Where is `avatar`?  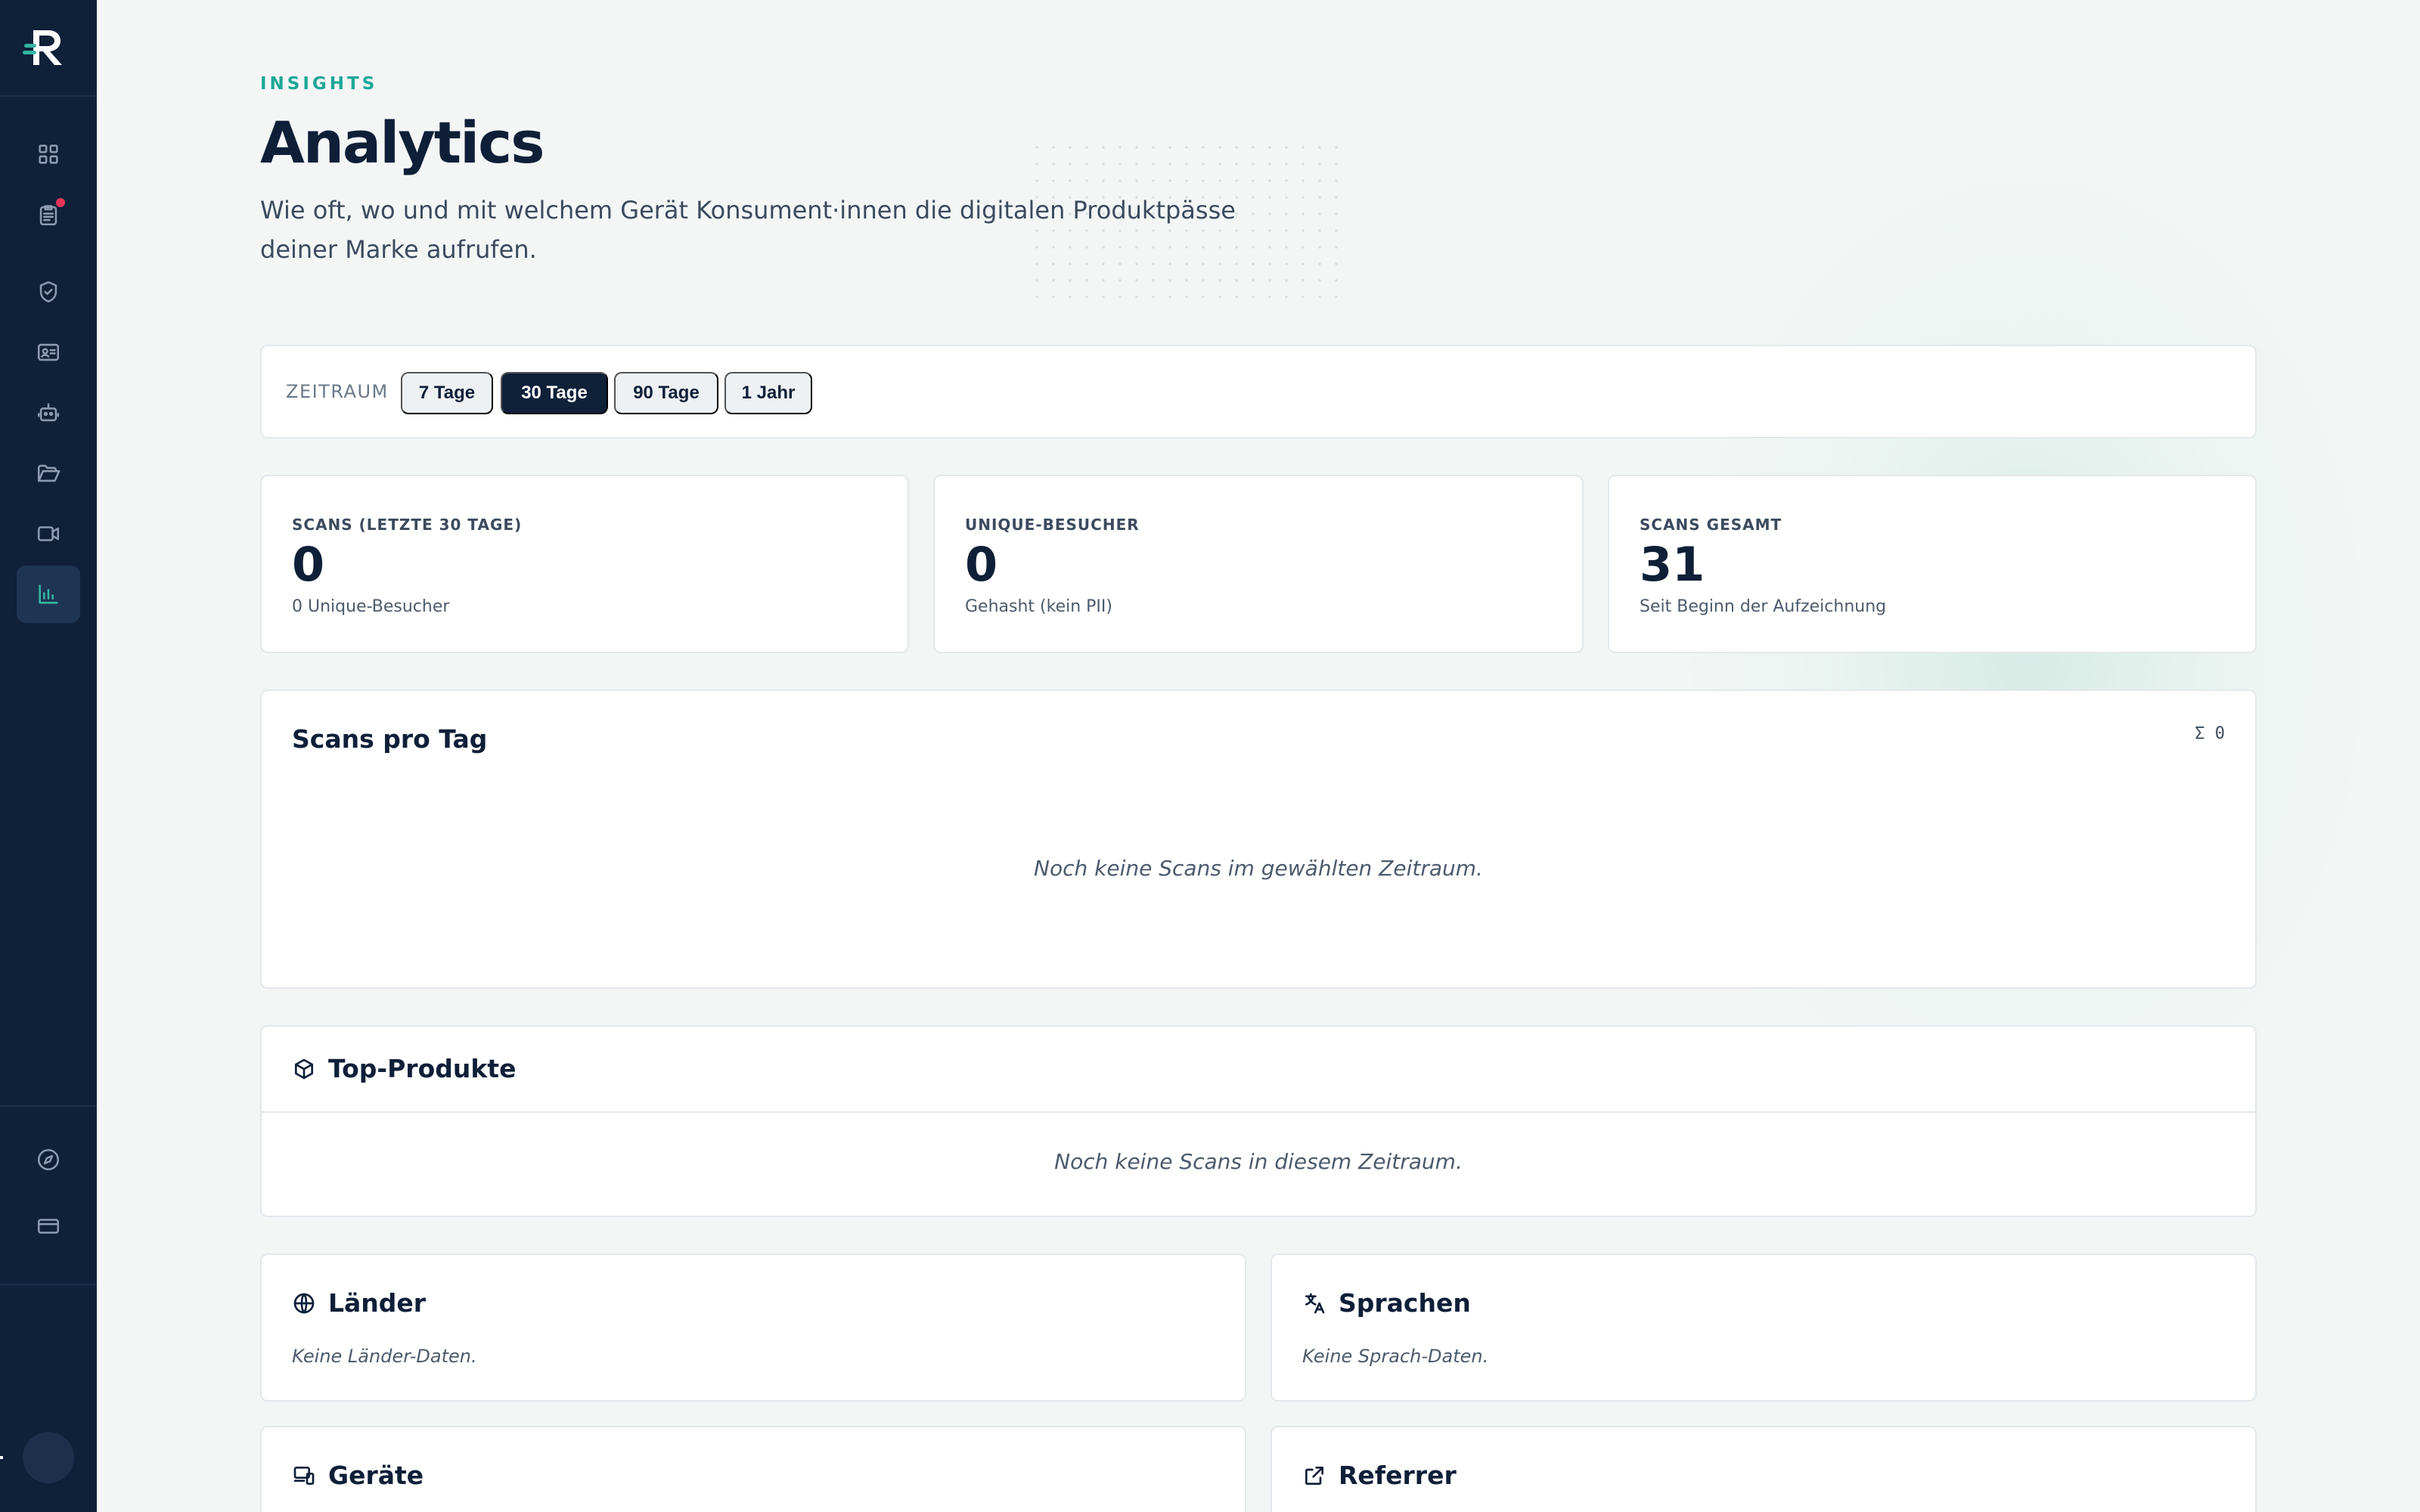
avatar is located at coordinates (48, 1457).